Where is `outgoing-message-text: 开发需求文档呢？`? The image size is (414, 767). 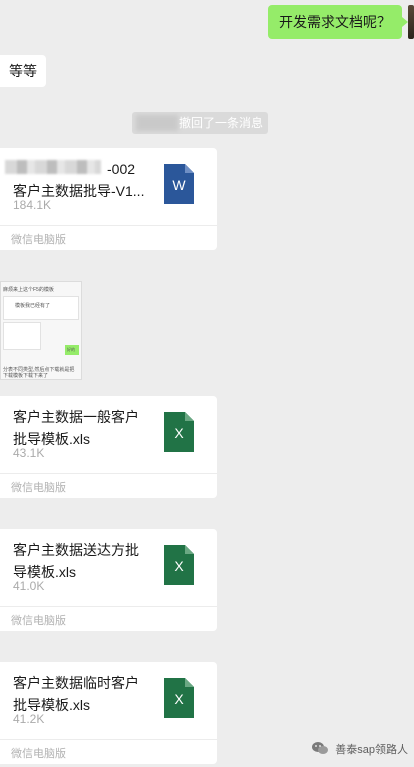 outgoing-message-text: 开发需求文档呢？ is located at coordinates (335, 22).